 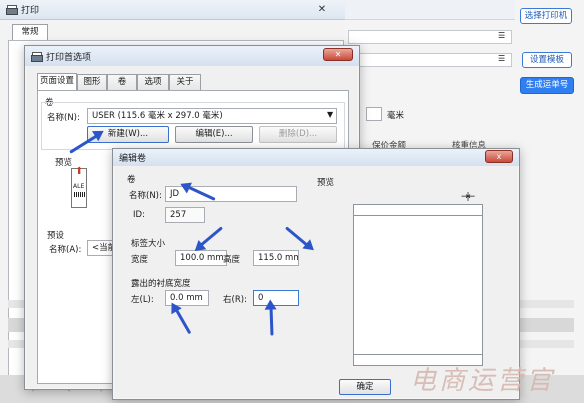 What do you see at coordinates (316, 157) in the screenshot?
I see `edit-roll-titlebar: 编辑卷` at bounding box center [316, 157].